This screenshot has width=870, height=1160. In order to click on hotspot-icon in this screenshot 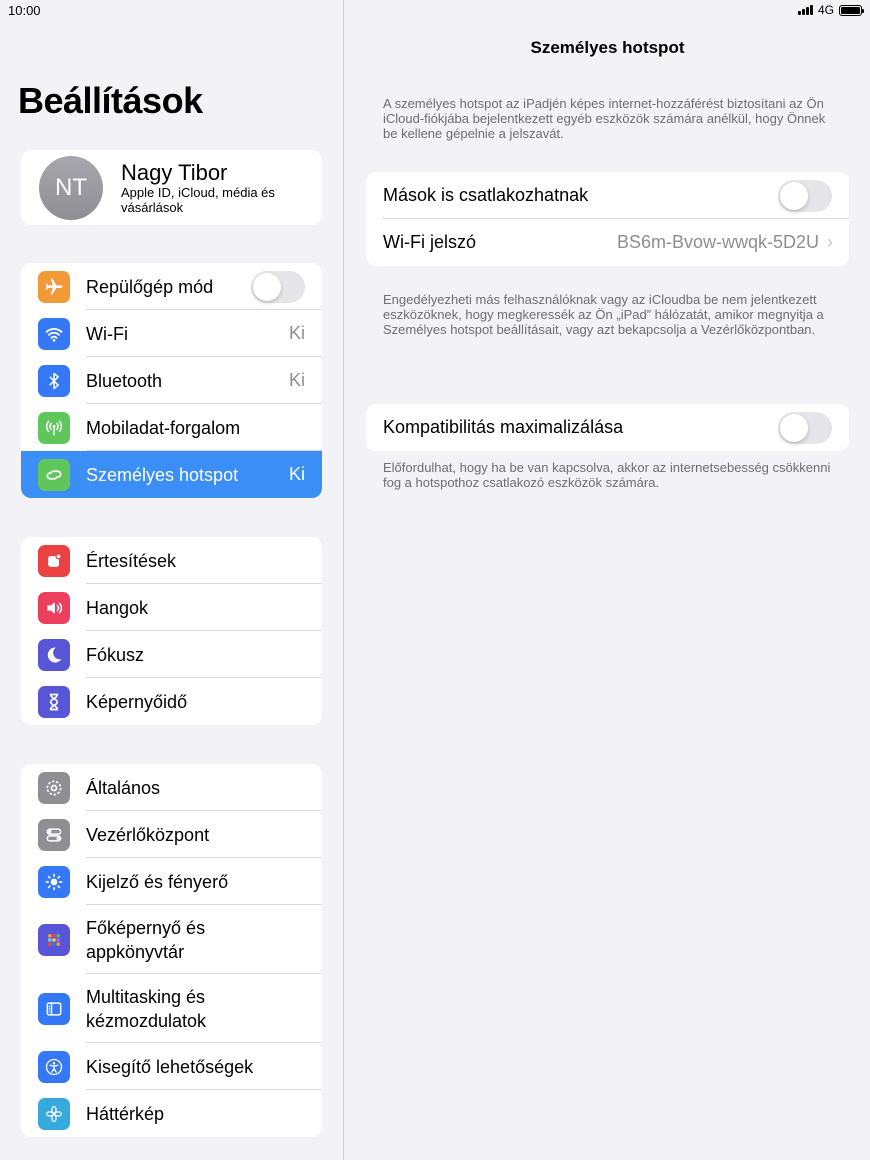, I will do `click(54, 474)`.